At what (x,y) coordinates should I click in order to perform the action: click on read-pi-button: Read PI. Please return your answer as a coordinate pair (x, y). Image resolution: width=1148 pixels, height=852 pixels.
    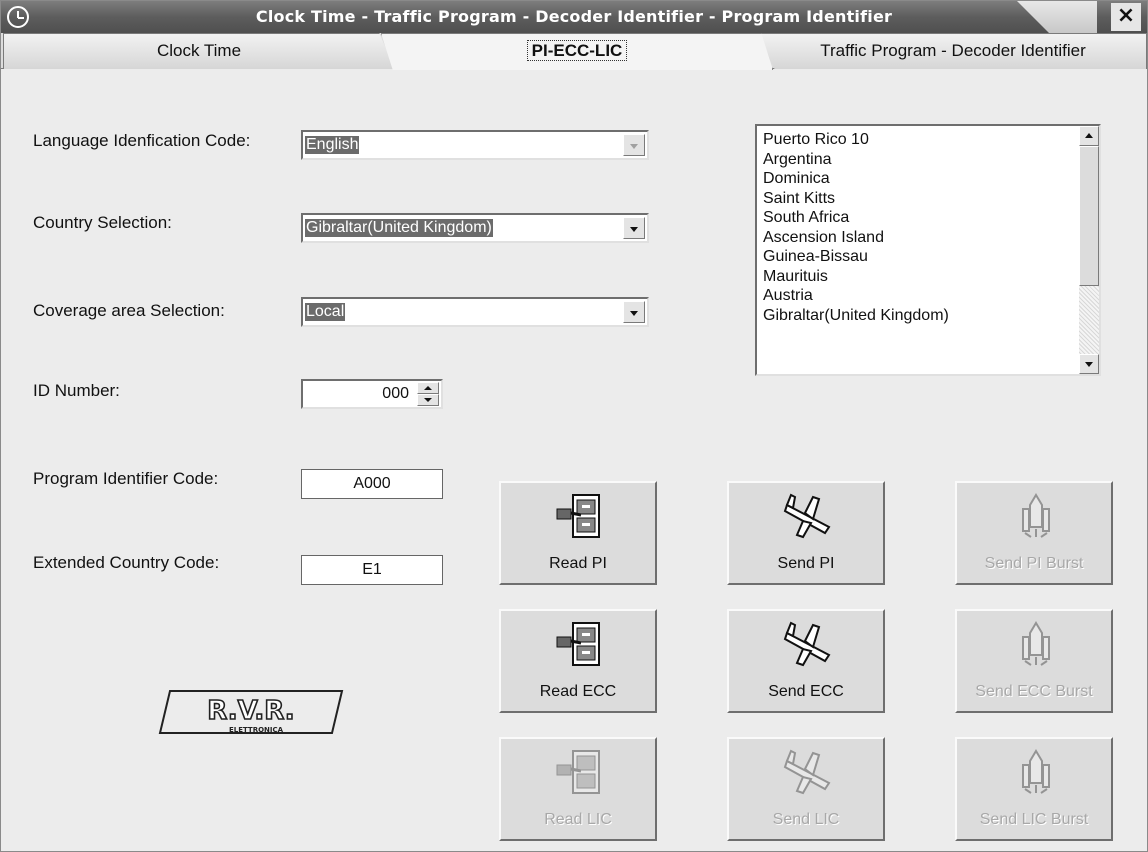
    Looking at the image, I should click on (578, 533).